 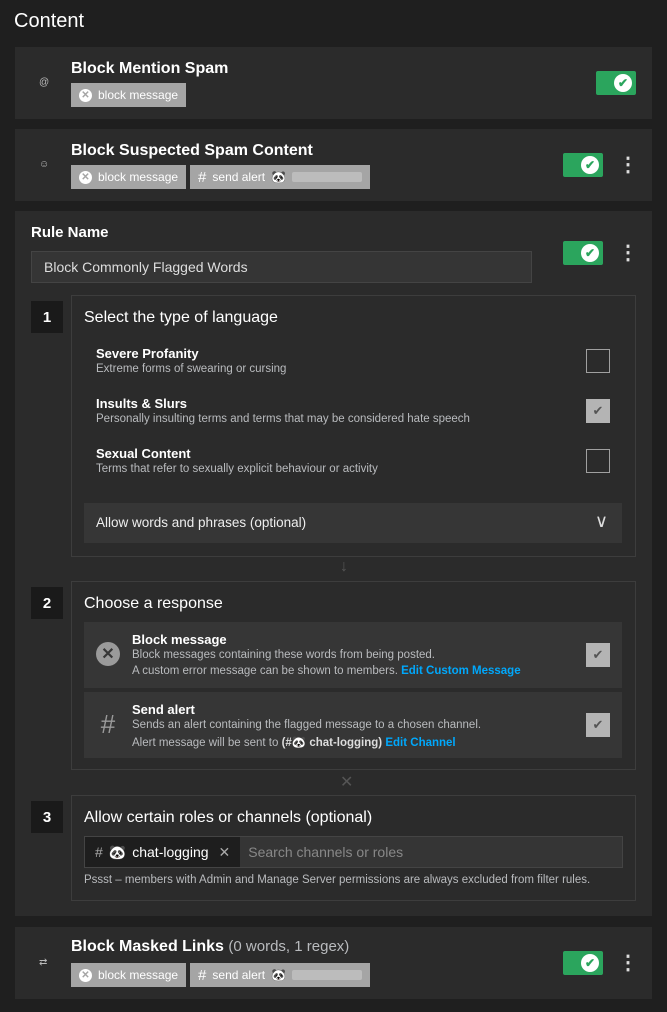 I want to click on block-message-checkbox: ✔, so click(x=598, y=655).